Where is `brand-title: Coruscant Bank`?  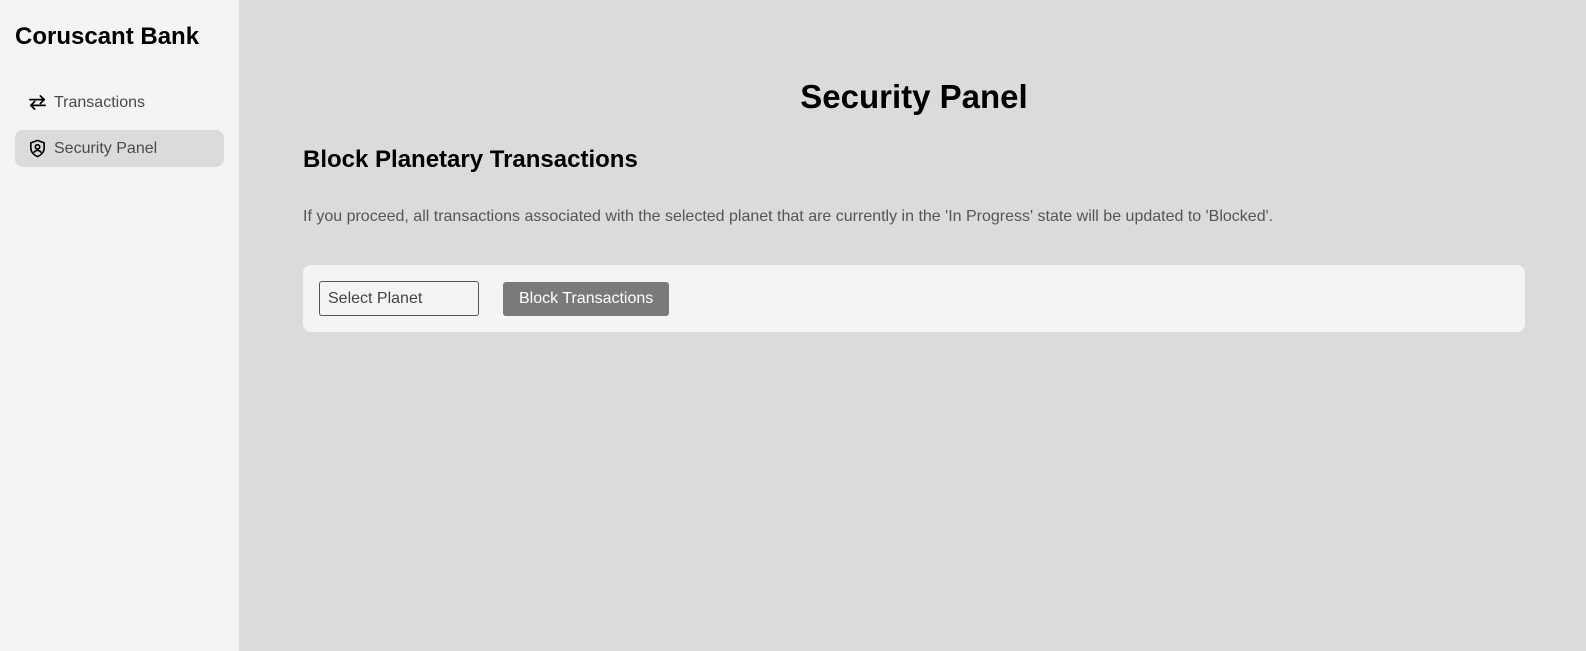
brand-title: Coruscant Bank is located at coordinates (107, 36).